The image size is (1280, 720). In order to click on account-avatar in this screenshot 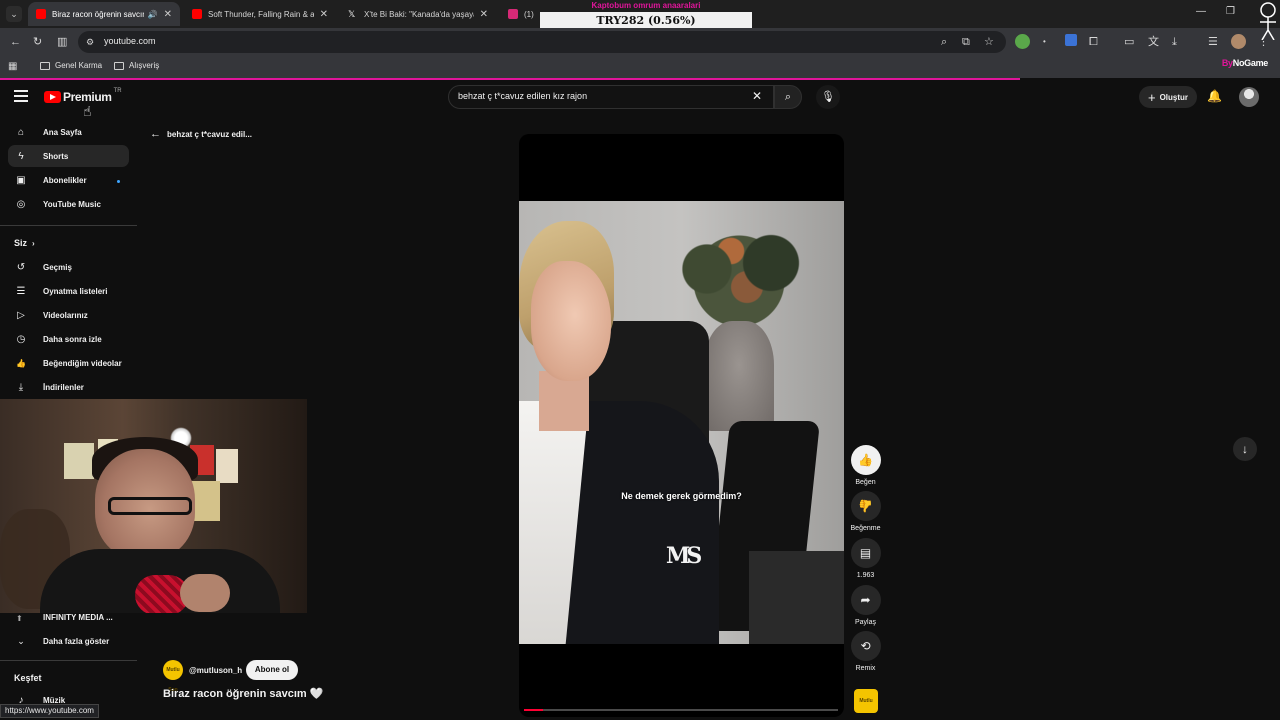, I will do `click(1249, 97)`.